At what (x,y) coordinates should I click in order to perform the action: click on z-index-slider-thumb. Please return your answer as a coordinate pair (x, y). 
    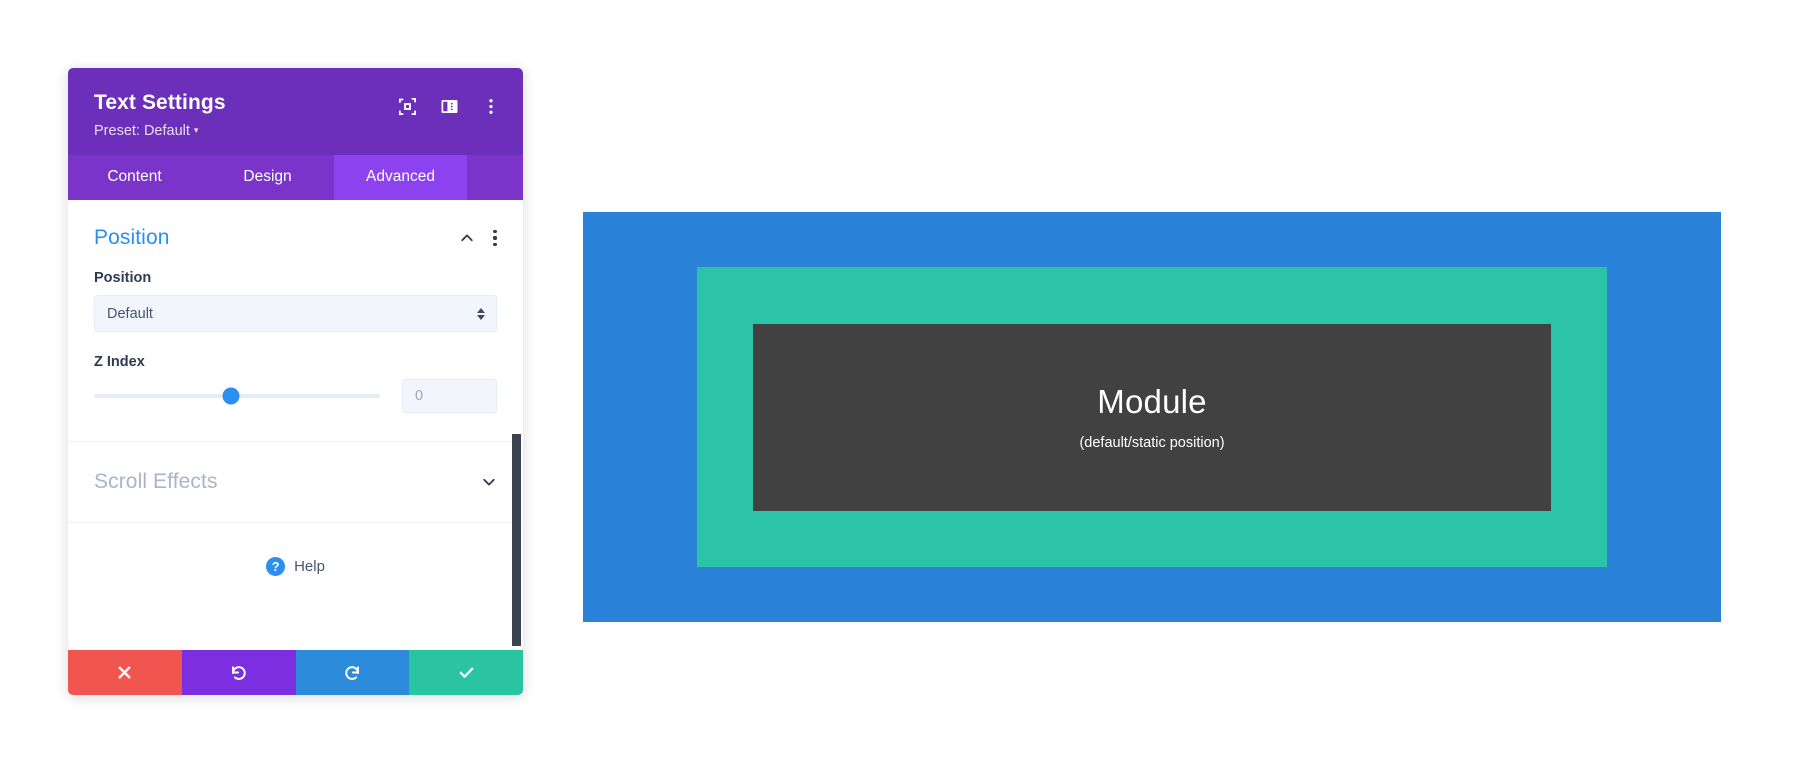
    Looking at the image, I should click on (231, 396).